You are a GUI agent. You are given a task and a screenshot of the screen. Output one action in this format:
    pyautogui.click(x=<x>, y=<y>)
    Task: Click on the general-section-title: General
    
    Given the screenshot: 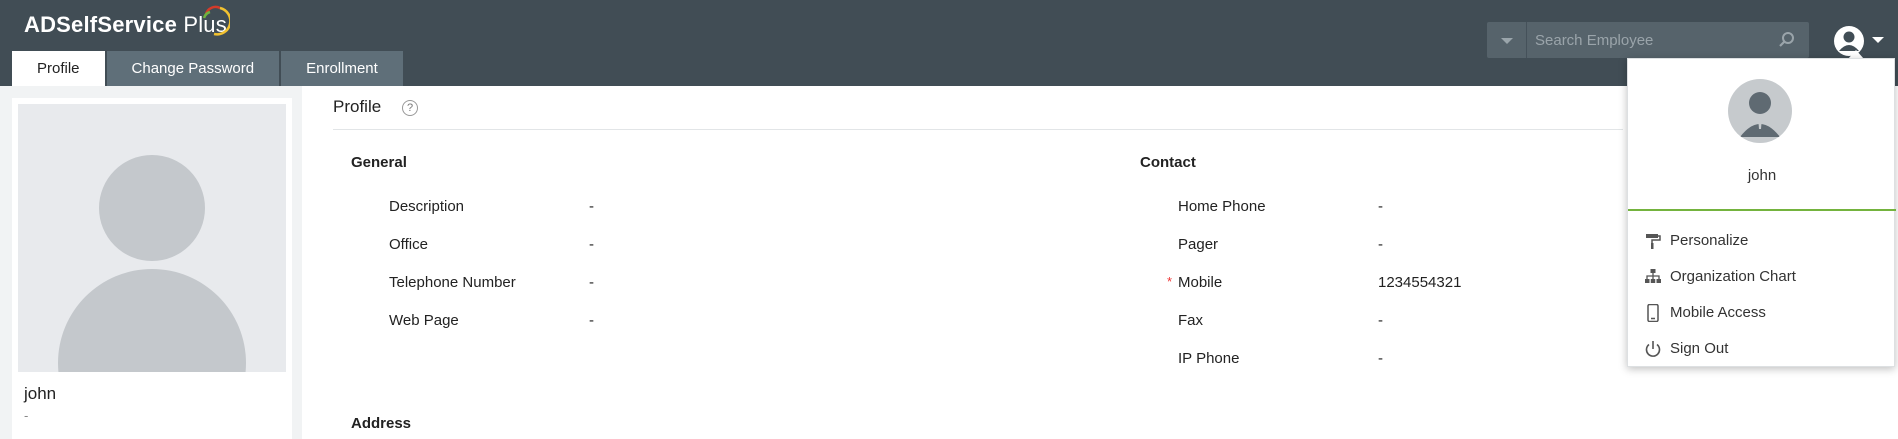 What is the action you would take?
    pyautogui.click(x=379, y=162)
    